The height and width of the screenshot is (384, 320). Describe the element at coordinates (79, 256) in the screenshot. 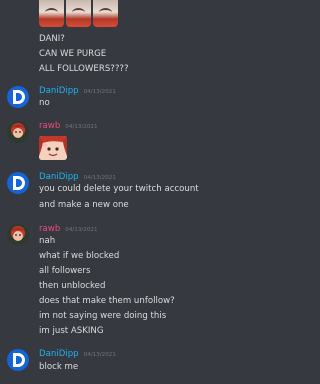

I see `message-text: what if we blocked` at that location.